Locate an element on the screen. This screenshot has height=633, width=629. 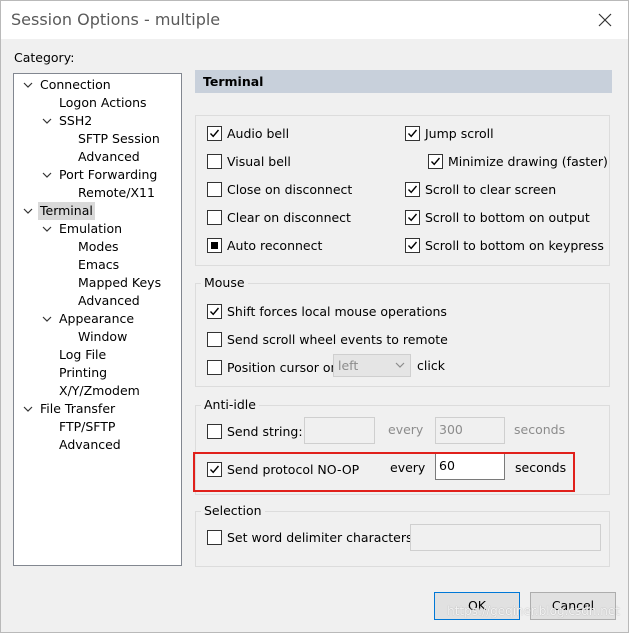
scroll-clear-checkbox: Scroll to clear screen is located at coordinates (480, 189).